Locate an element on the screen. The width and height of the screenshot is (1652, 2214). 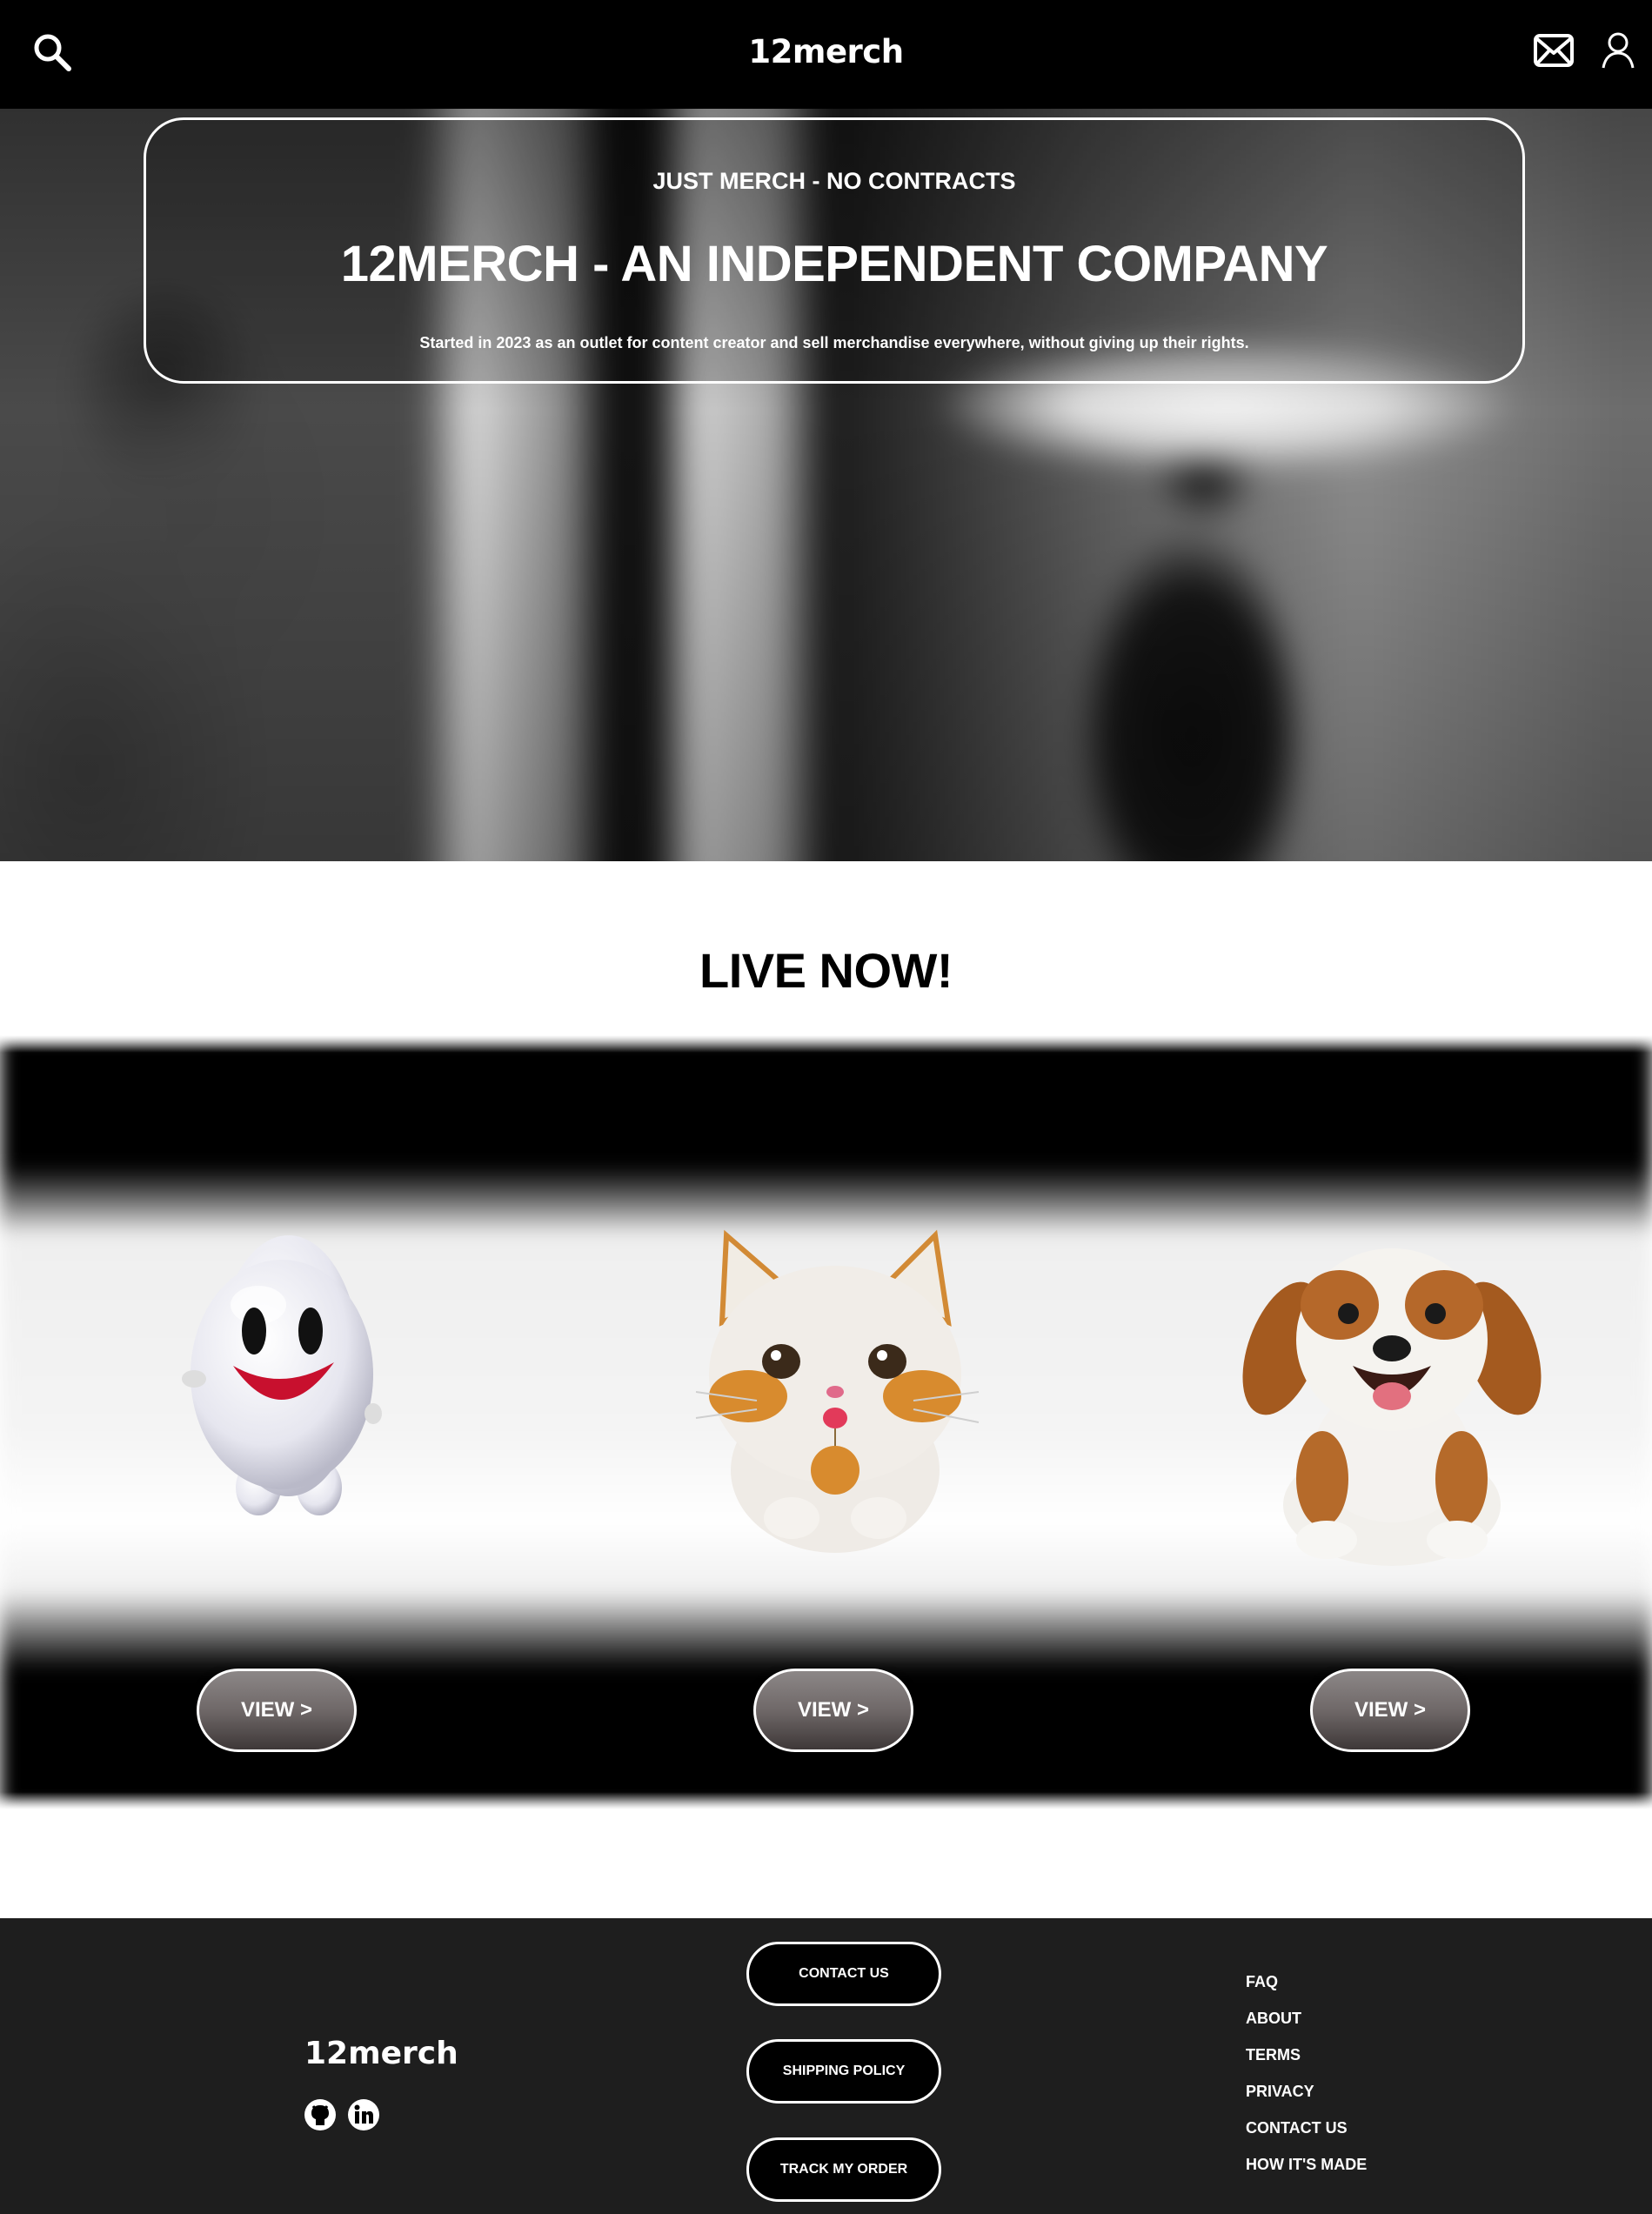
github-icon is located at coordinates (320, 2114).